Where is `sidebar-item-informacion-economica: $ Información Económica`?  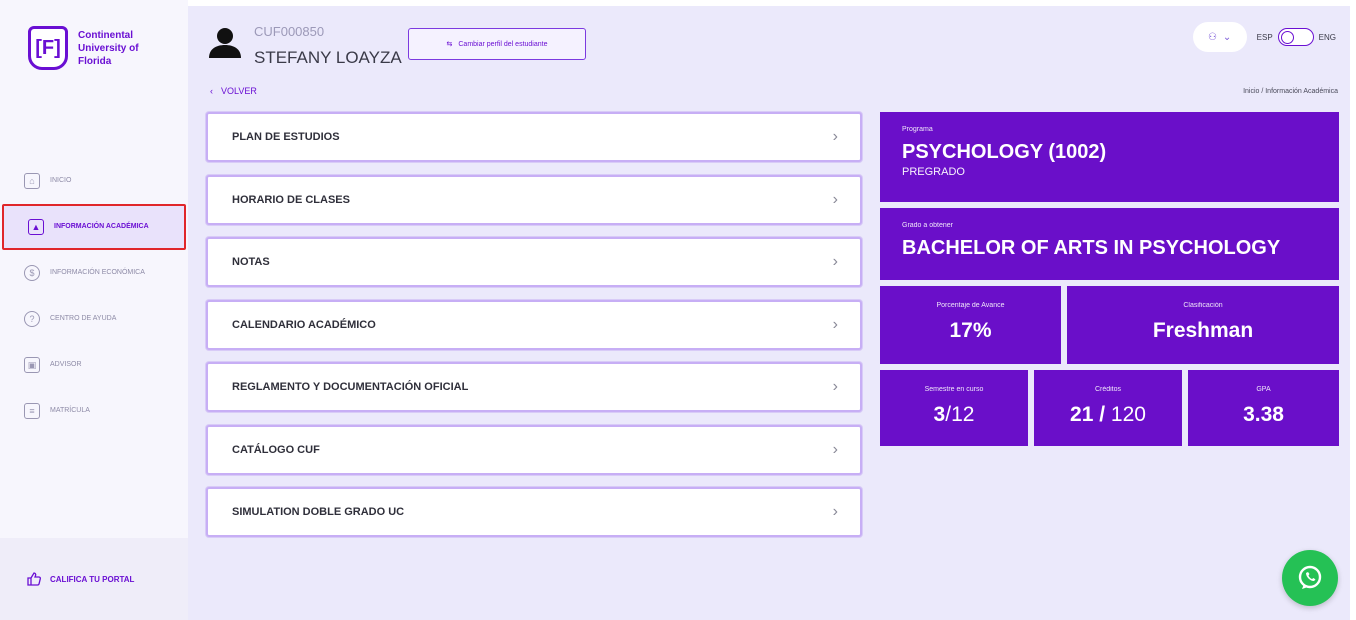 sidebar-item-informacion-economica: $ Información Económica is located at coordinates (94, 273).